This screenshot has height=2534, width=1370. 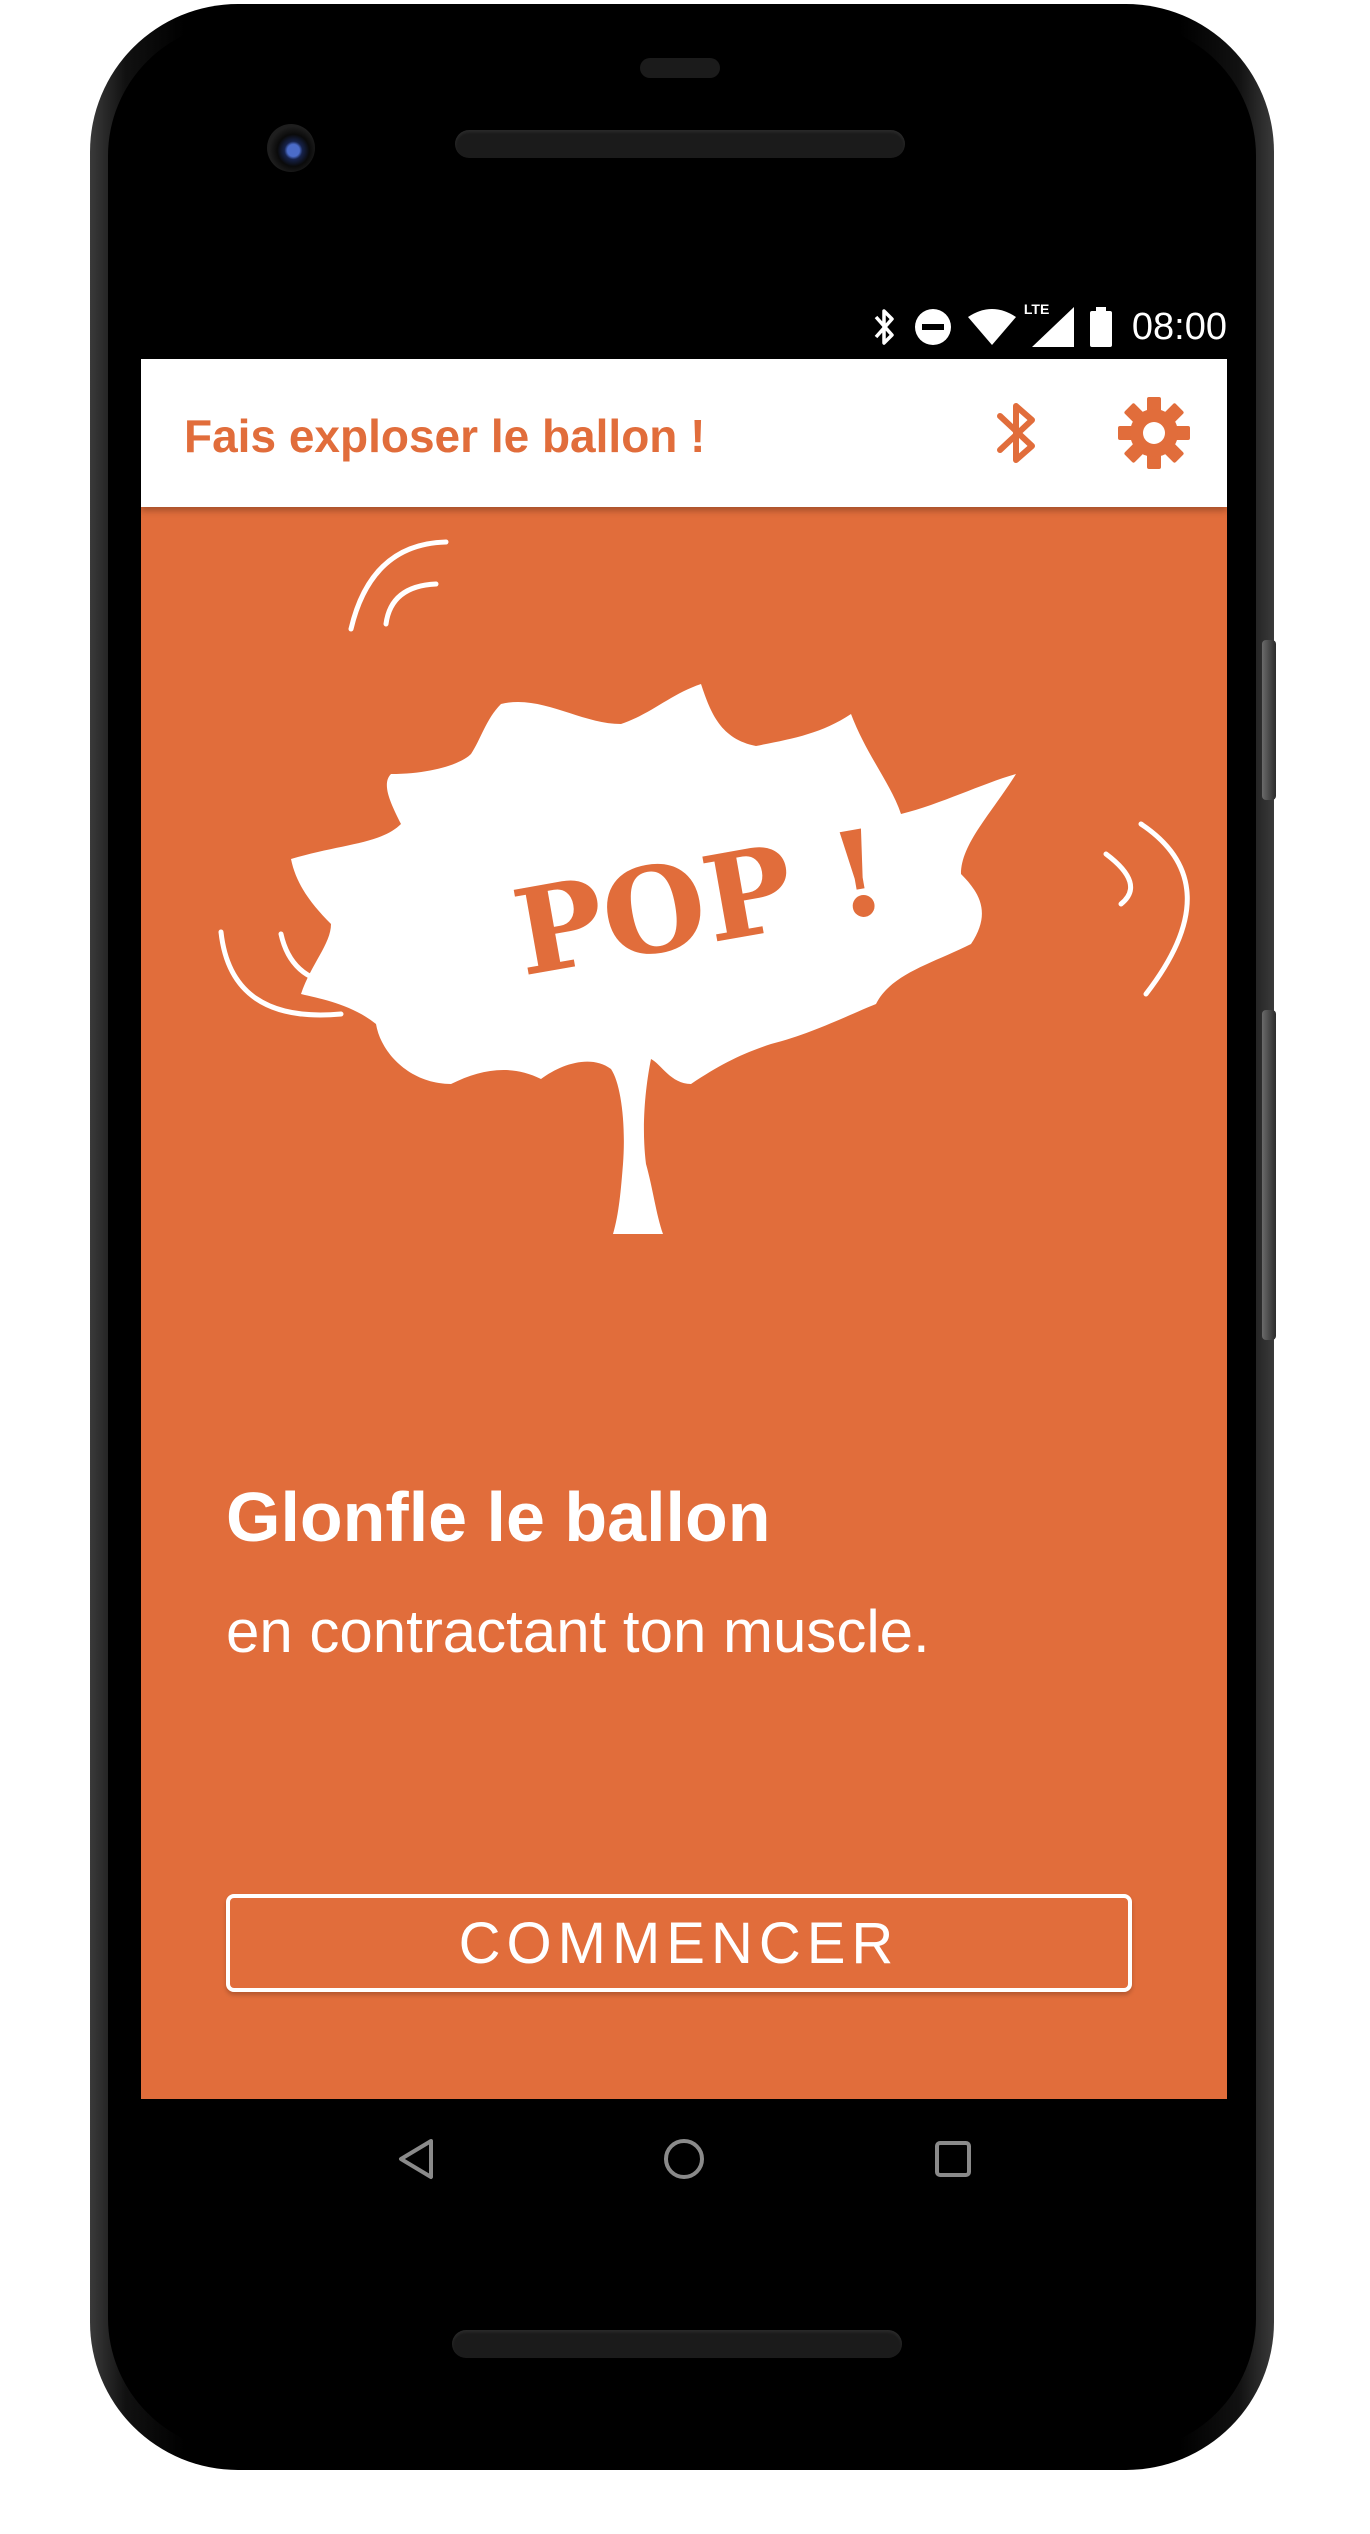 What do you see at coordinates (683, 327) in the screenshot?
I see `status-bar: LTE 08:00` at bounding box center [683, 327].